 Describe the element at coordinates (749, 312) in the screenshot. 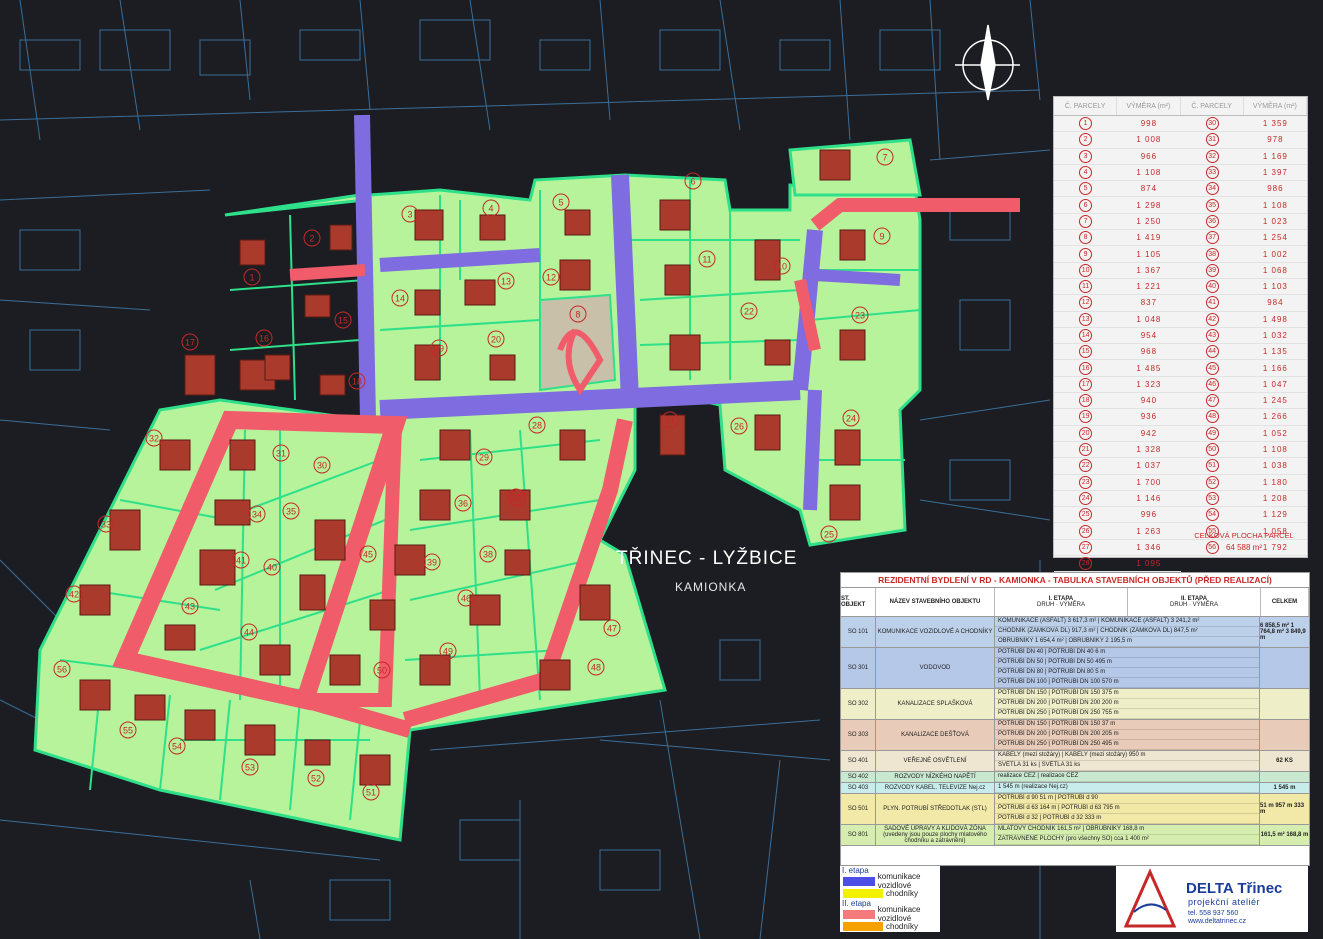

I see `parcel-label-text: 22` at that location.